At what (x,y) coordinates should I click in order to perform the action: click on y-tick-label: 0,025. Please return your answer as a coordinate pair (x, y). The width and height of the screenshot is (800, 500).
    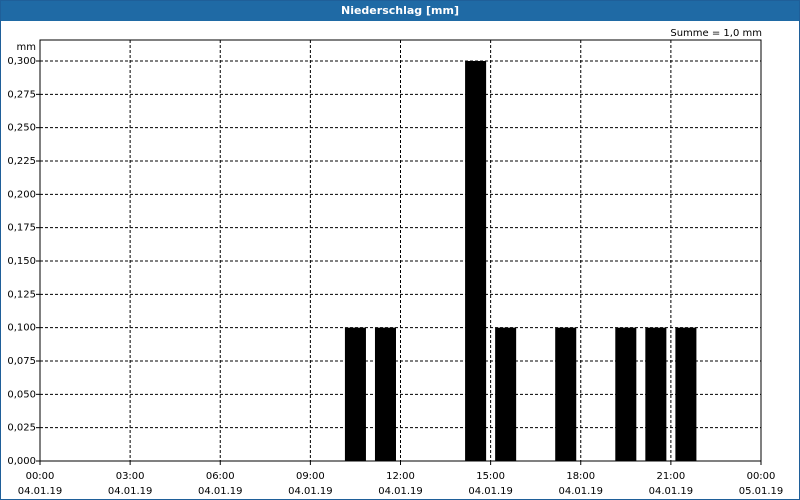
    Looking at the image, I should click on (21, 428).